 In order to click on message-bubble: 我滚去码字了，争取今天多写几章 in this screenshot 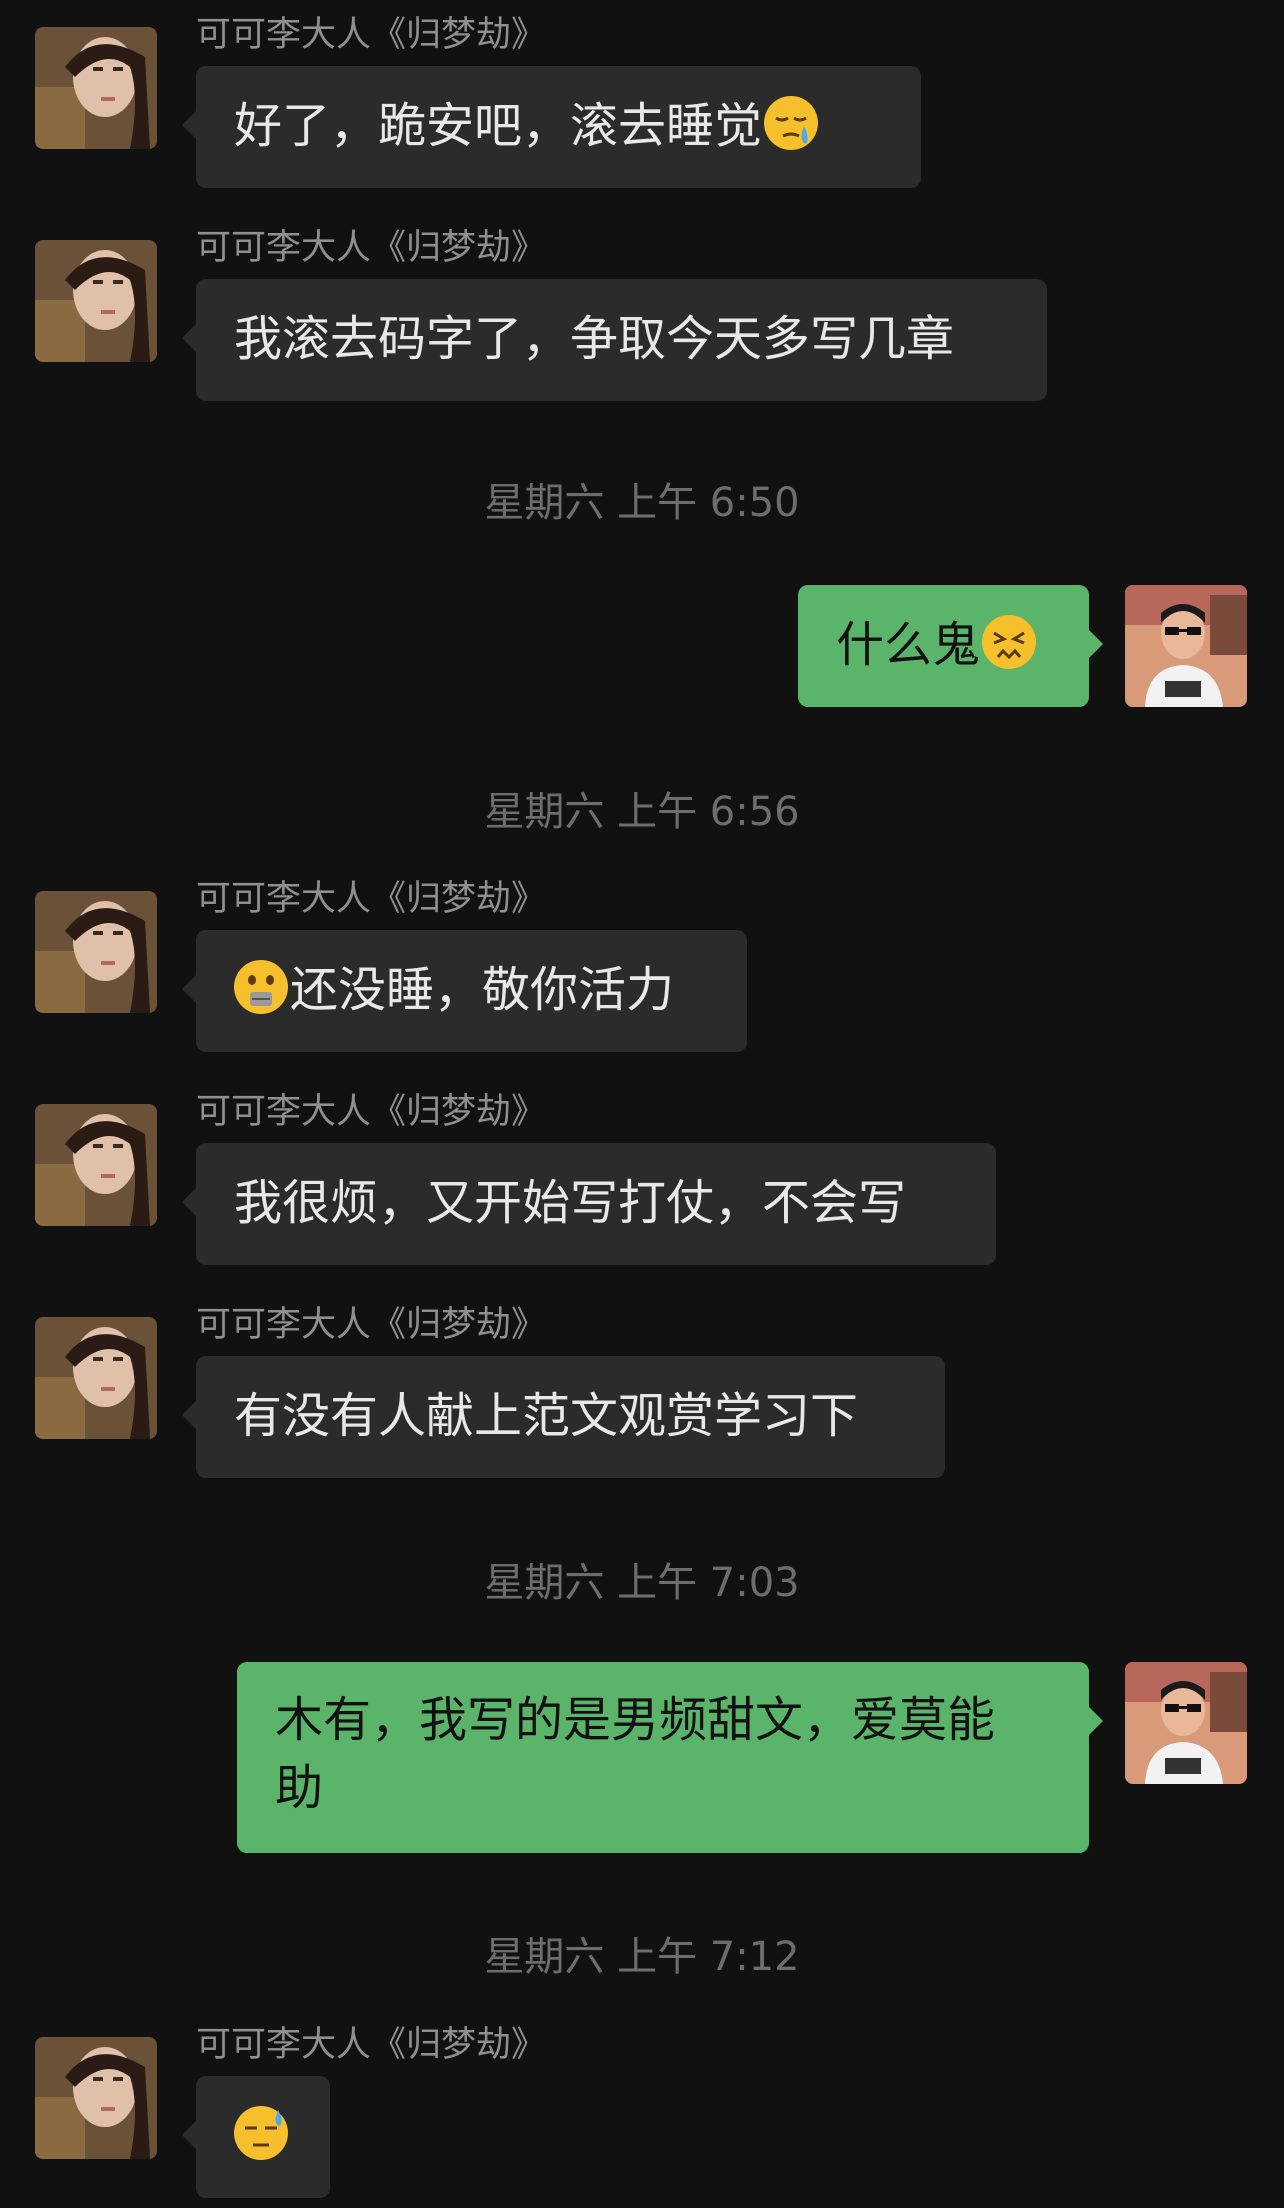, I will do `click(614, 340)`.